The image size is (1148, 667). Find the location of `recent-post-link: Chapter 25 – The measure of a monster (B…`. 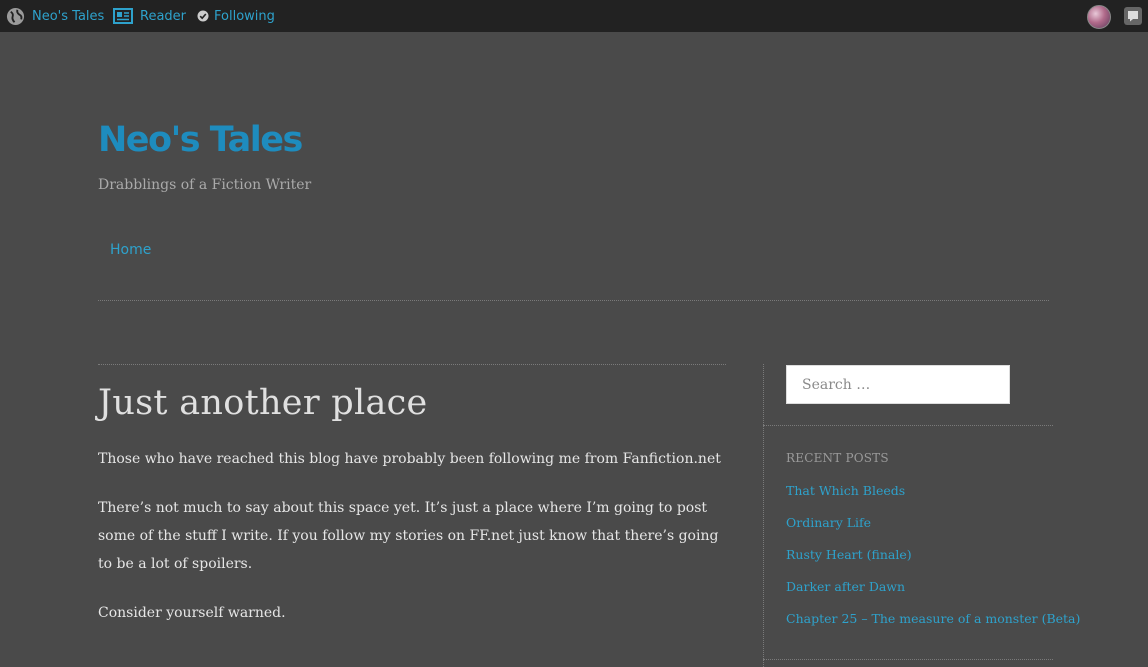

recent-post-link: Chapter 25 – The measure of a monster (B… is located at coordinates (933, 618).